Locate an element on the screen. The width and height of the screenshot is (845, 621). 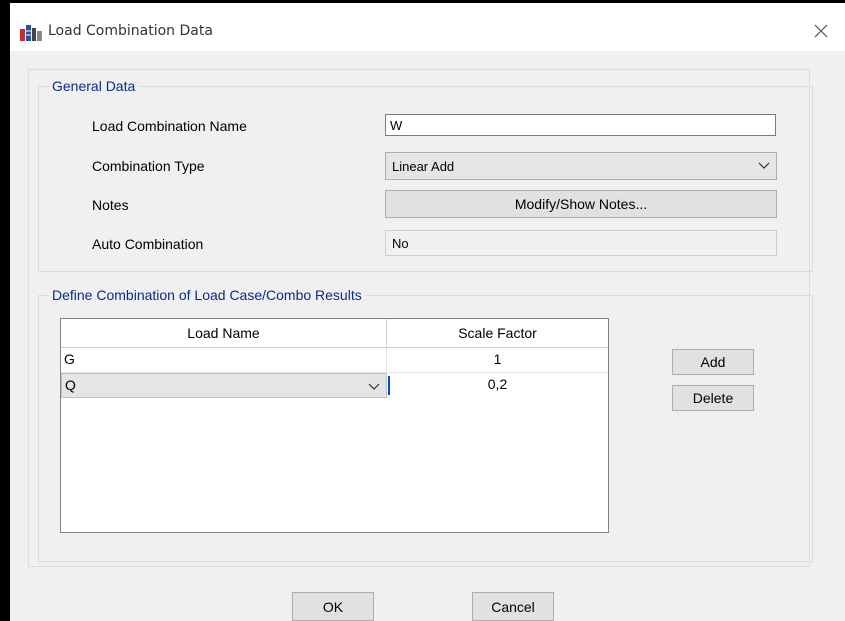
combination-type-select: Linear Add is located at coordinates (581, 166).